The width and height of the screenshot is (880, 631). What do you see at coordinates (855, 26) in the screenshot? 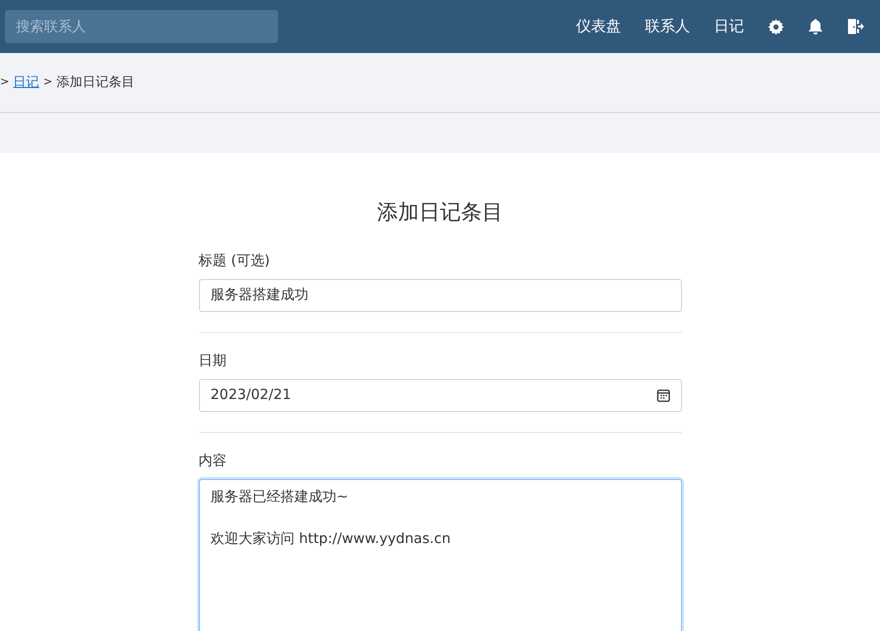
I see `door-exit-icon` at bounding box center [855, 26].